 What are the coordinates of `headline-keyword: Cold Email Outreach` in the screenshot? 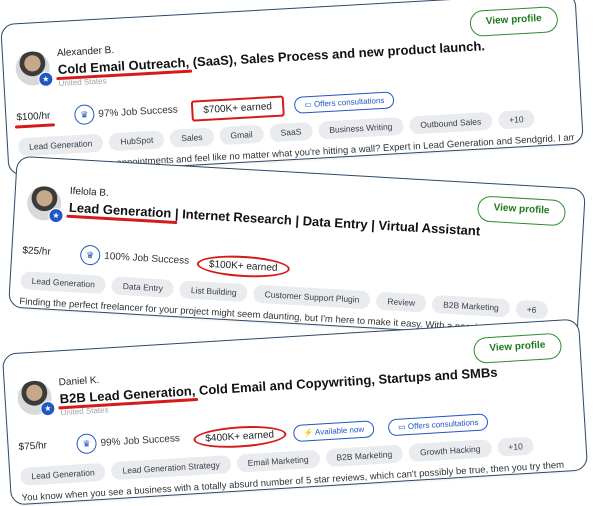 It's located at (121, 66).